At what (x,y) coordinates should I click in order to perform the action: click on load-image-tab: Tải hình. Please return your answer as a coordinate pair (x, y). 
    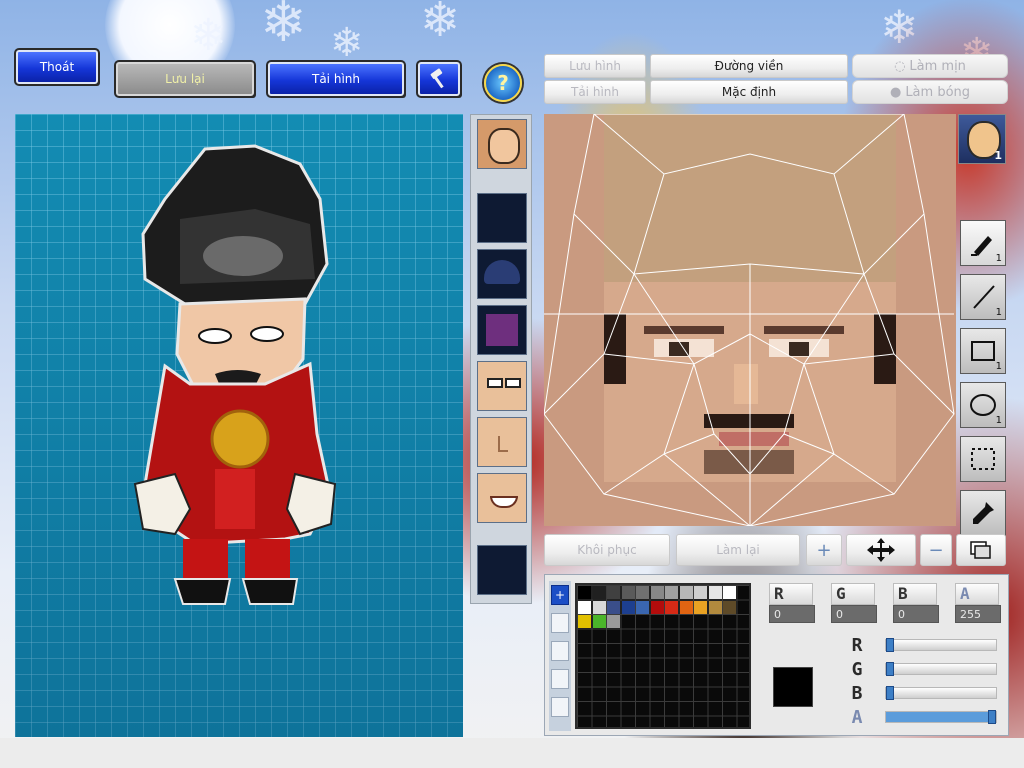
    Looking at the image, I should click on (595, 92).